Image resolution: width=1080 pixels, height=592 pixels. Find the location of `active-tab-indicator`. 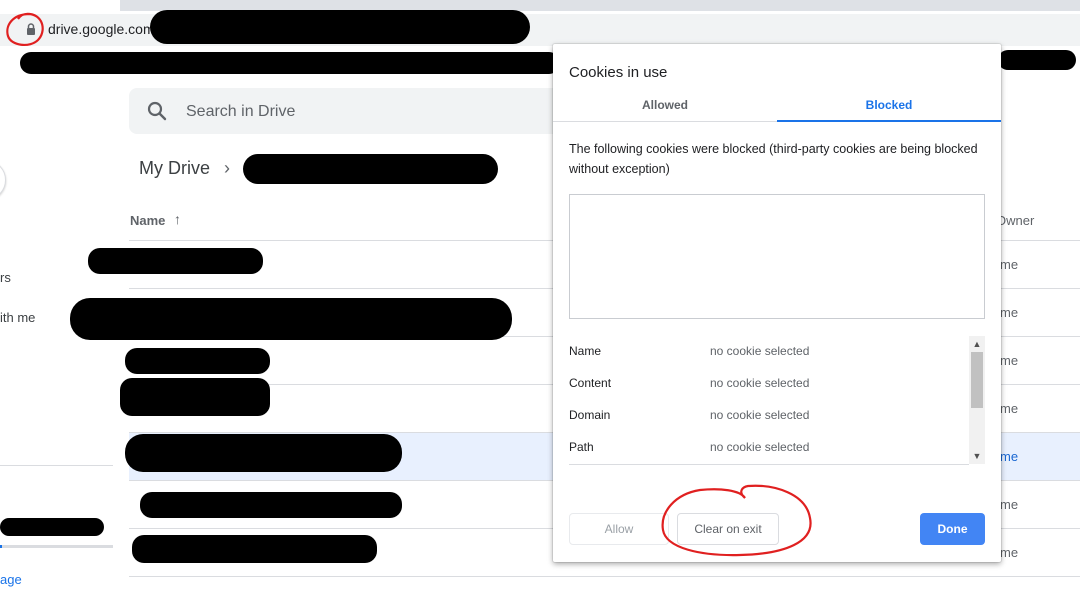

active-tab-indicator is located at coordinates (889, 121).